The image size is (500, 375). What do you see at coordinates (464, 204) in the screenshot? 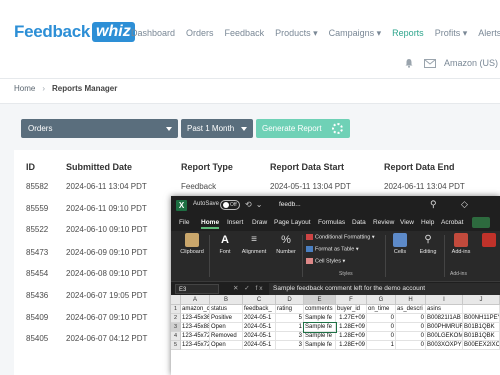
I see `copilot-icon: ◇` at bounding box center [464, 204].